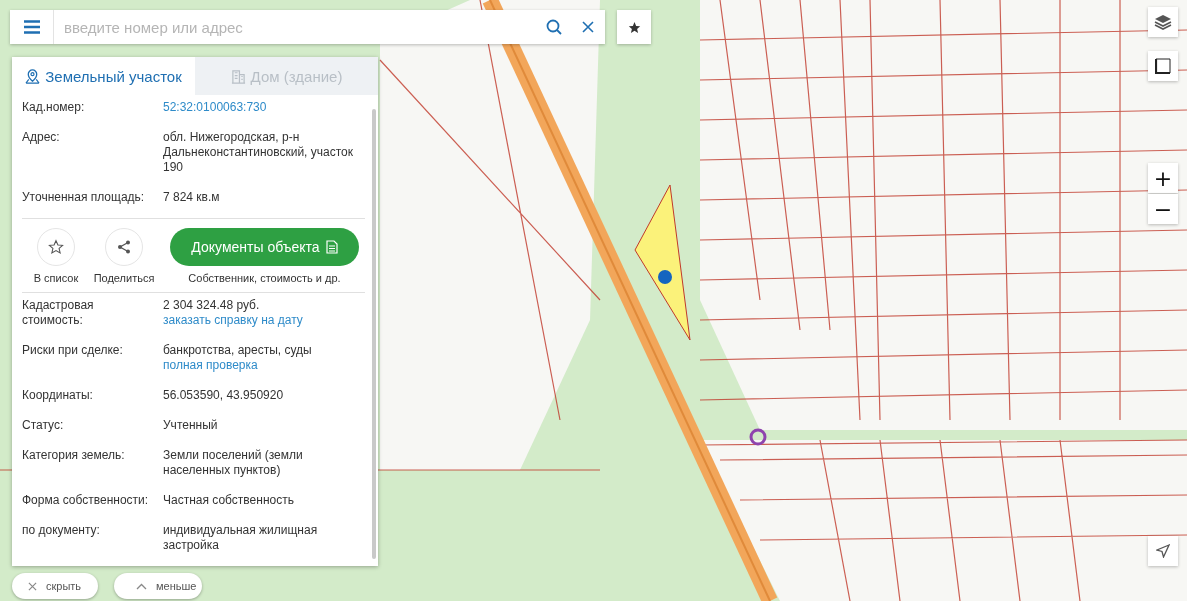 The width and height of the screenshot is (1187, 601). What do you see at coordinates (55, 586) in the screenshot?
I see `hide-button: скрыть` at bounding box center [55, 586].